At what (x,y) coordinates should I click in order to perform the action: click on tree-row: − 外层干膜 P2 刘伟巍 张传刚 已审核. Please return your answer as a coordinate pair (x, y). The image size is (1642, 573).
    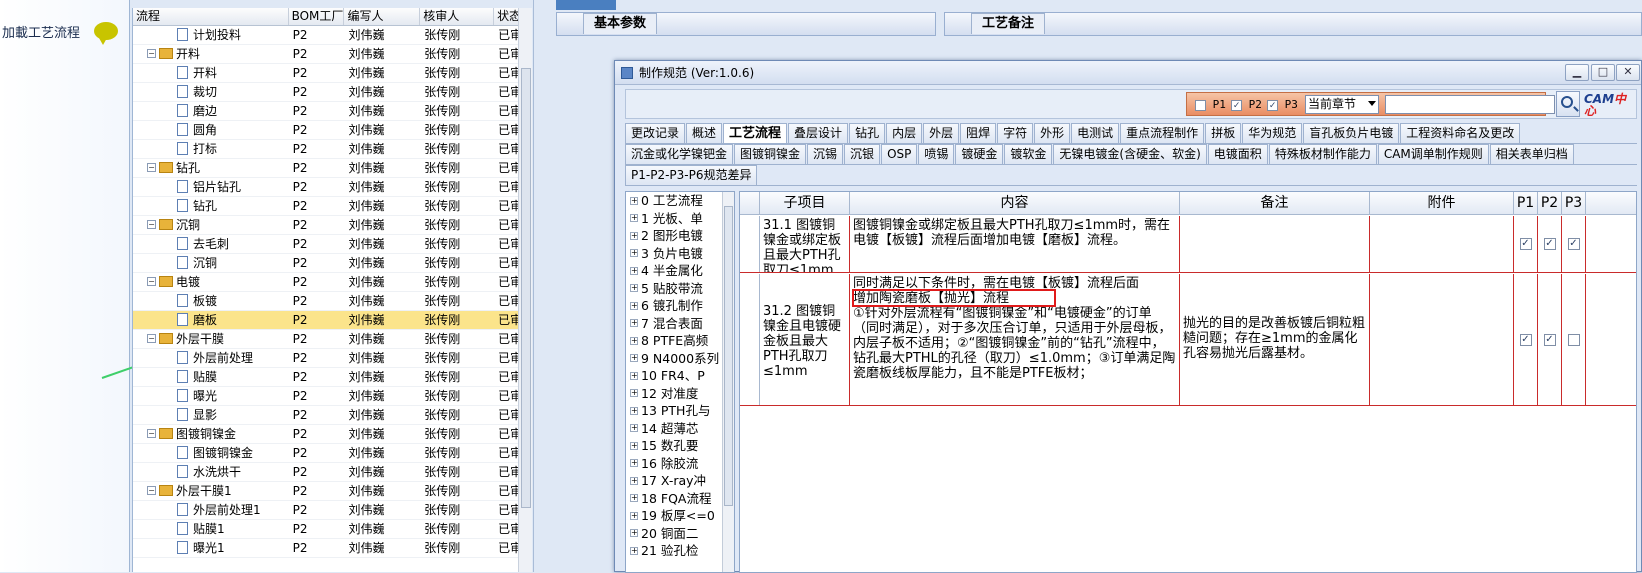
    Looking at the image, I should click on (332, 339).